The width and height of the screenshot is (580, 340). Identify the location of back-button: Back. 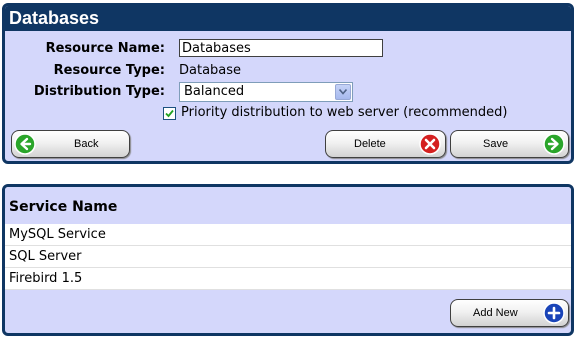
(70, 144).